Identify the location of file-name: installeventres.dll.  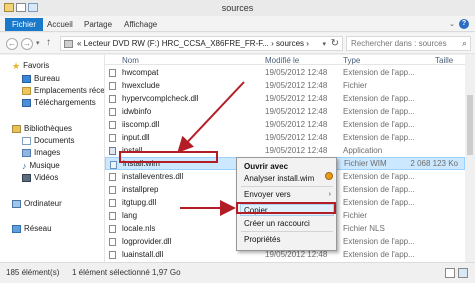
(153, 176).